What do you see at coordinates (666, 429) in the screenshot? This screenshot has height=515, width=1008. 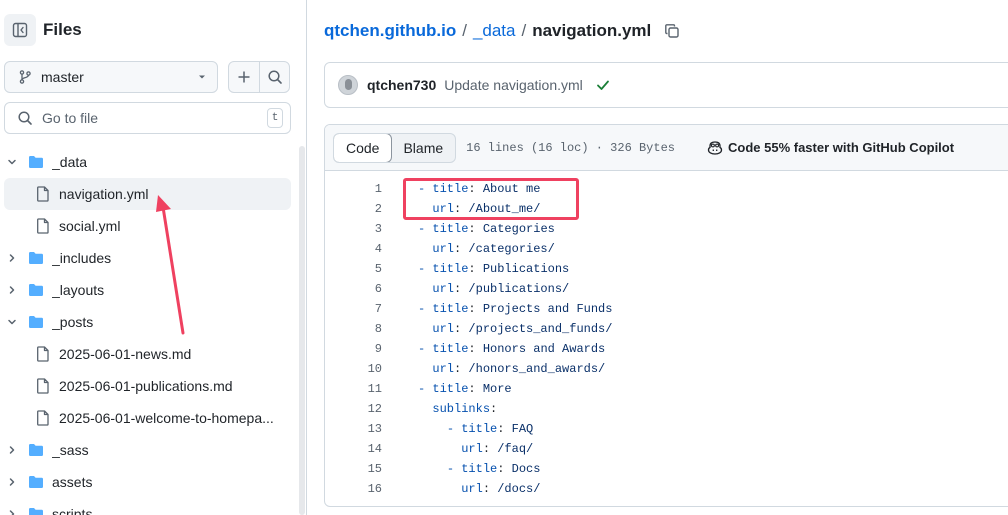 I see `code-line: 13 - title: FAQ` at bounding box center [666, 429].